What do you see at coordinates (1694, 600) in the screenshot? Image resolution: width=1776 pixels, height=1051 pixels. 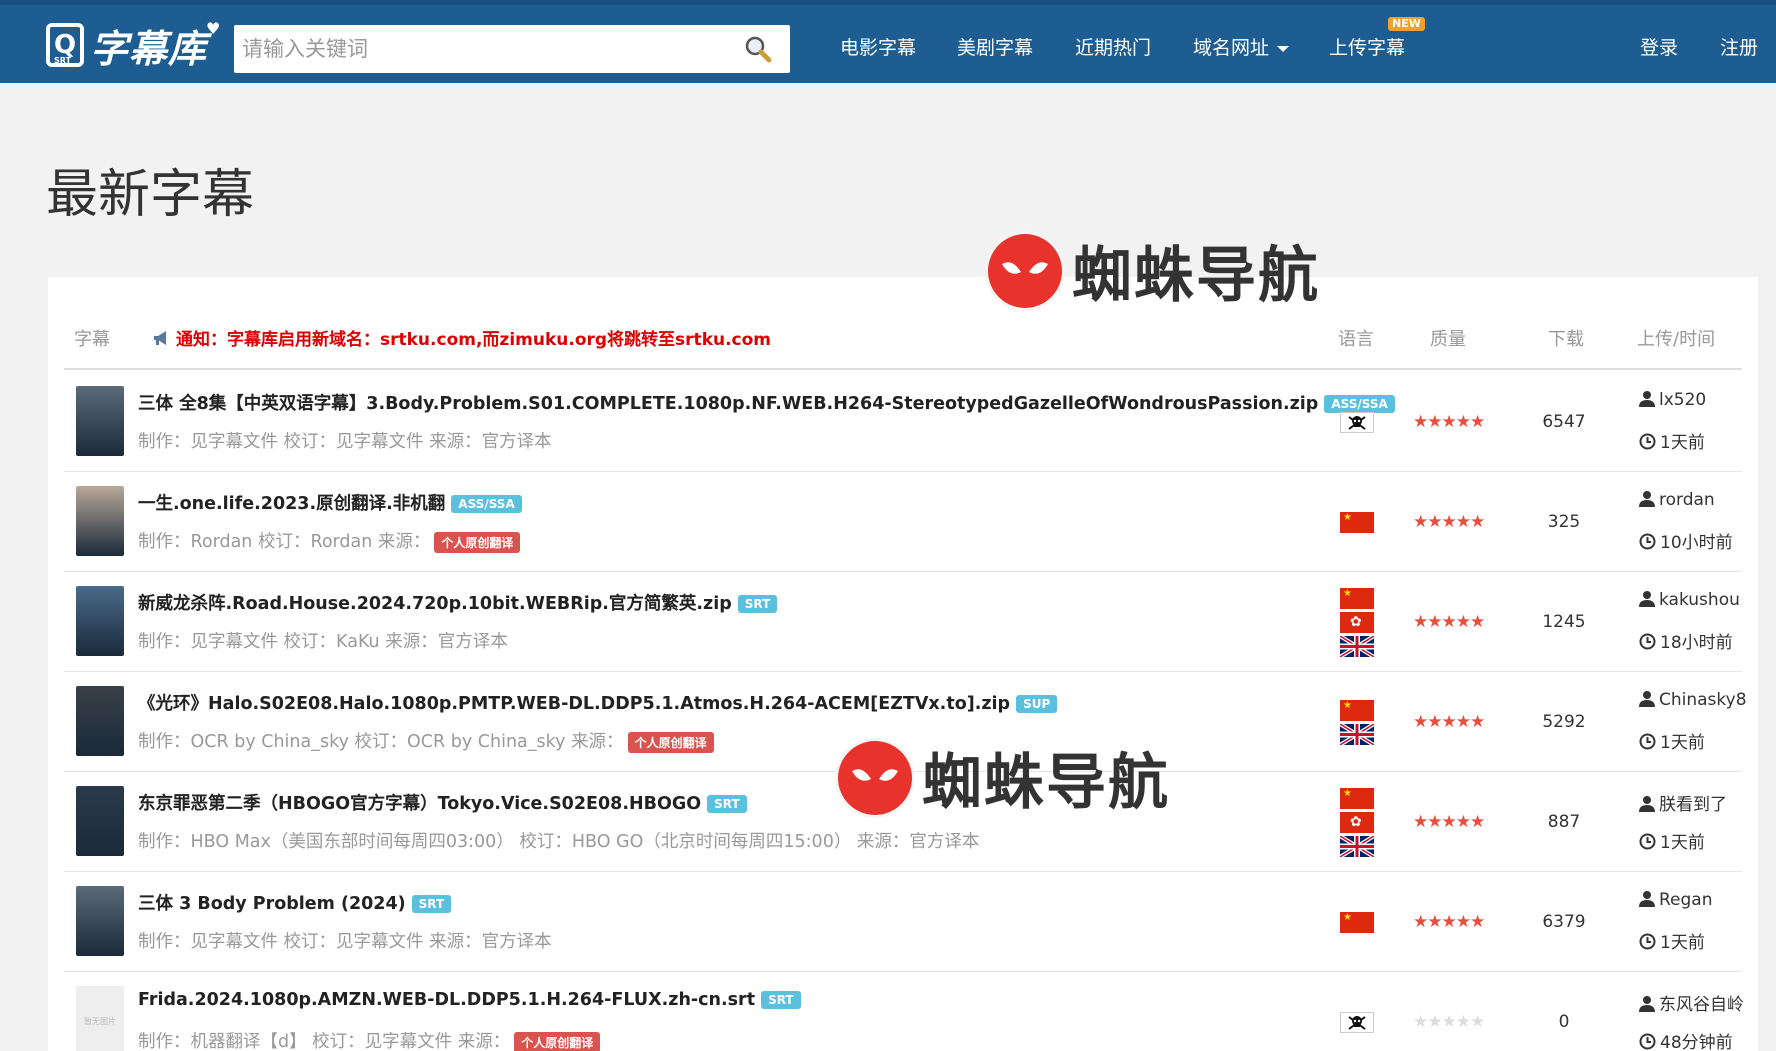 I see `uploader: kakushou` at bounding box center [1694, 600].